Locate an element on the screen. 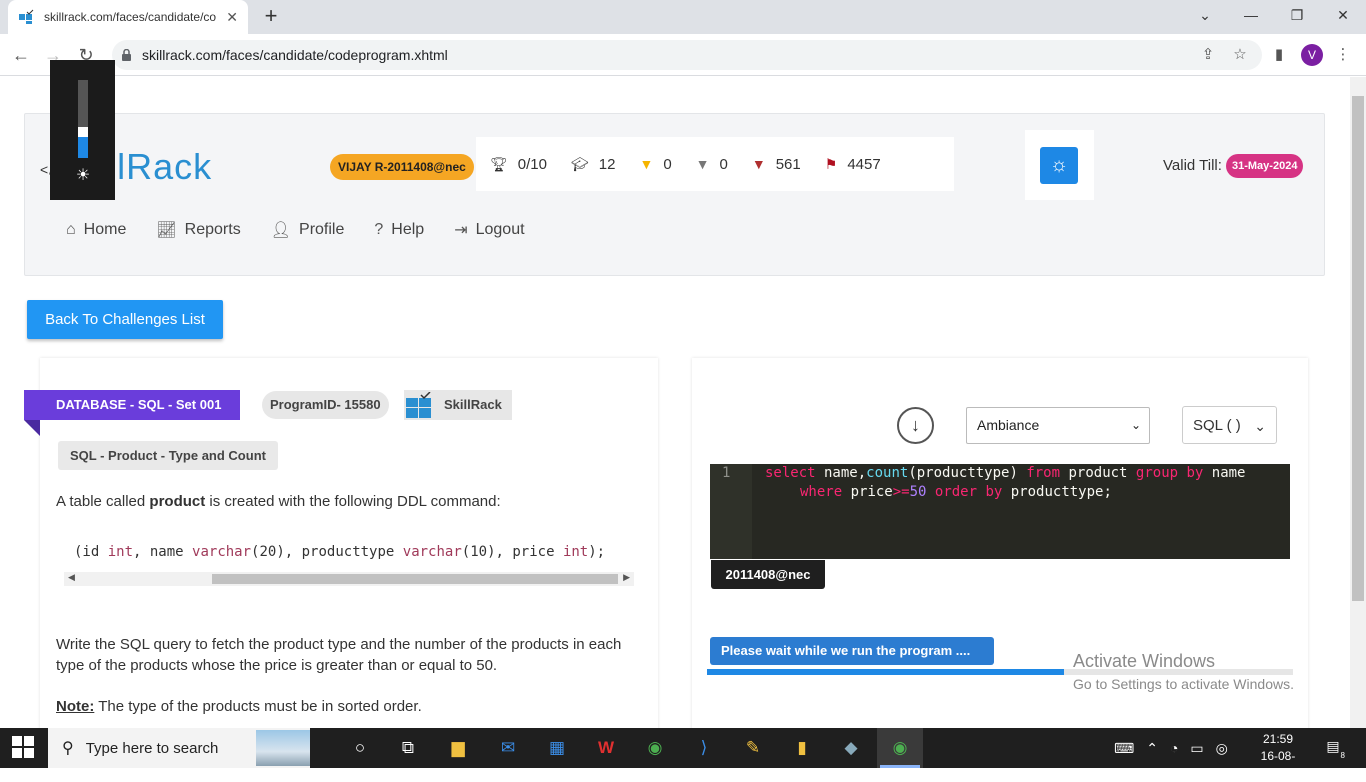  code-token: where is located at coordinates (821, 492).